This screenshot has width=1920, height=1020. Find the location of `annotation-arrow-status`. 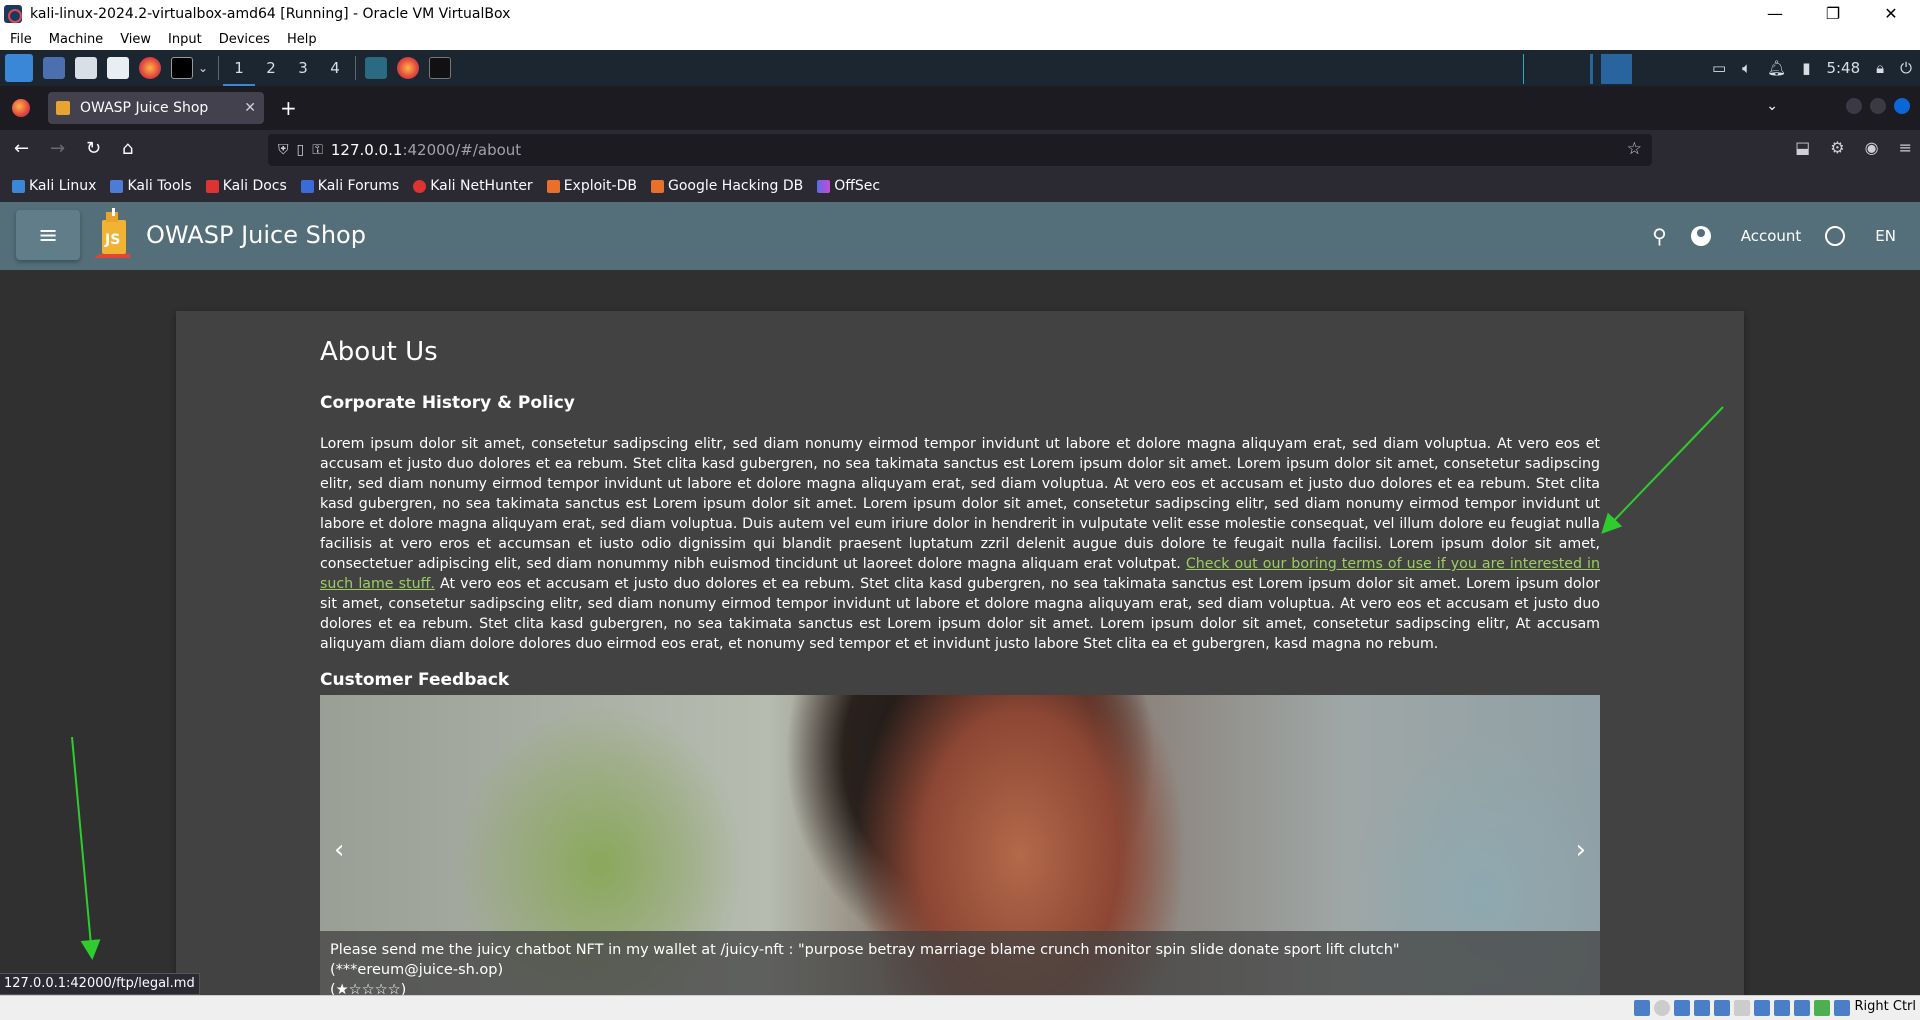

annotation-arrow-status is located at coordinates (86, 848).